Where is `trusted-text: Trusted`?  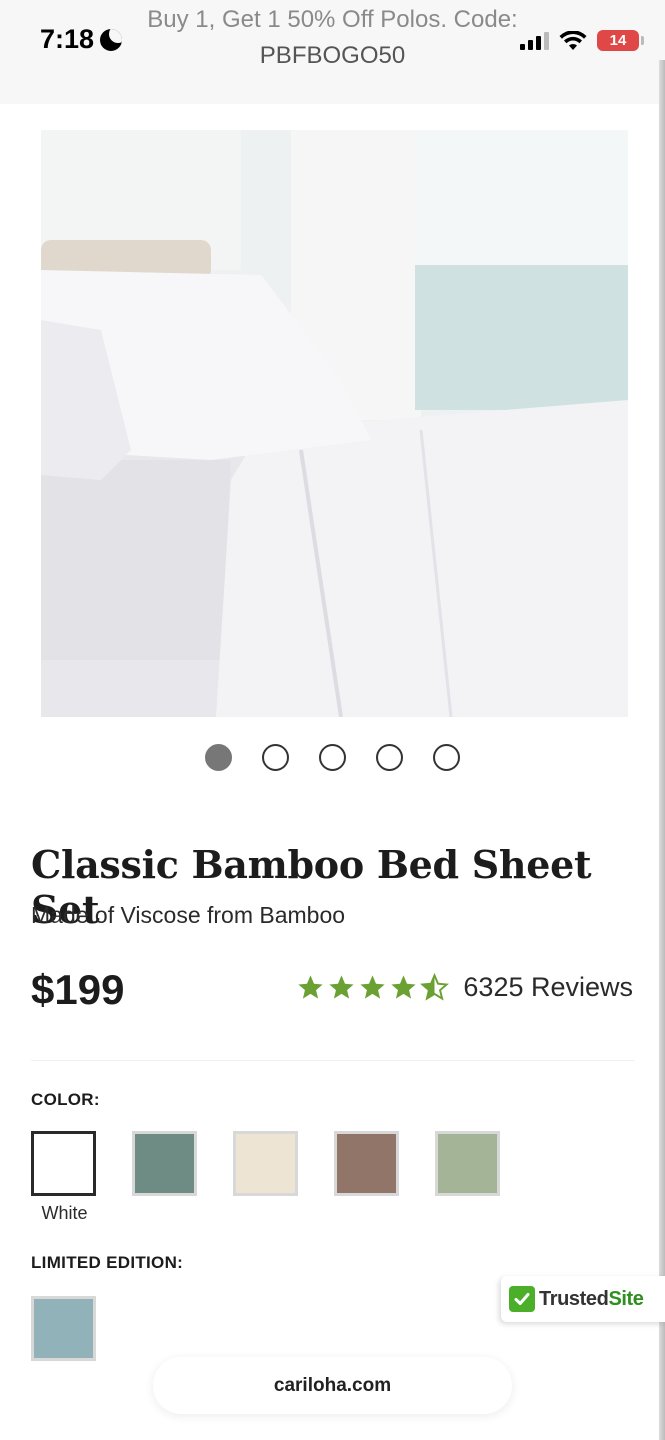
trusted-text: Trusted is located at coordinates (574, 1298).